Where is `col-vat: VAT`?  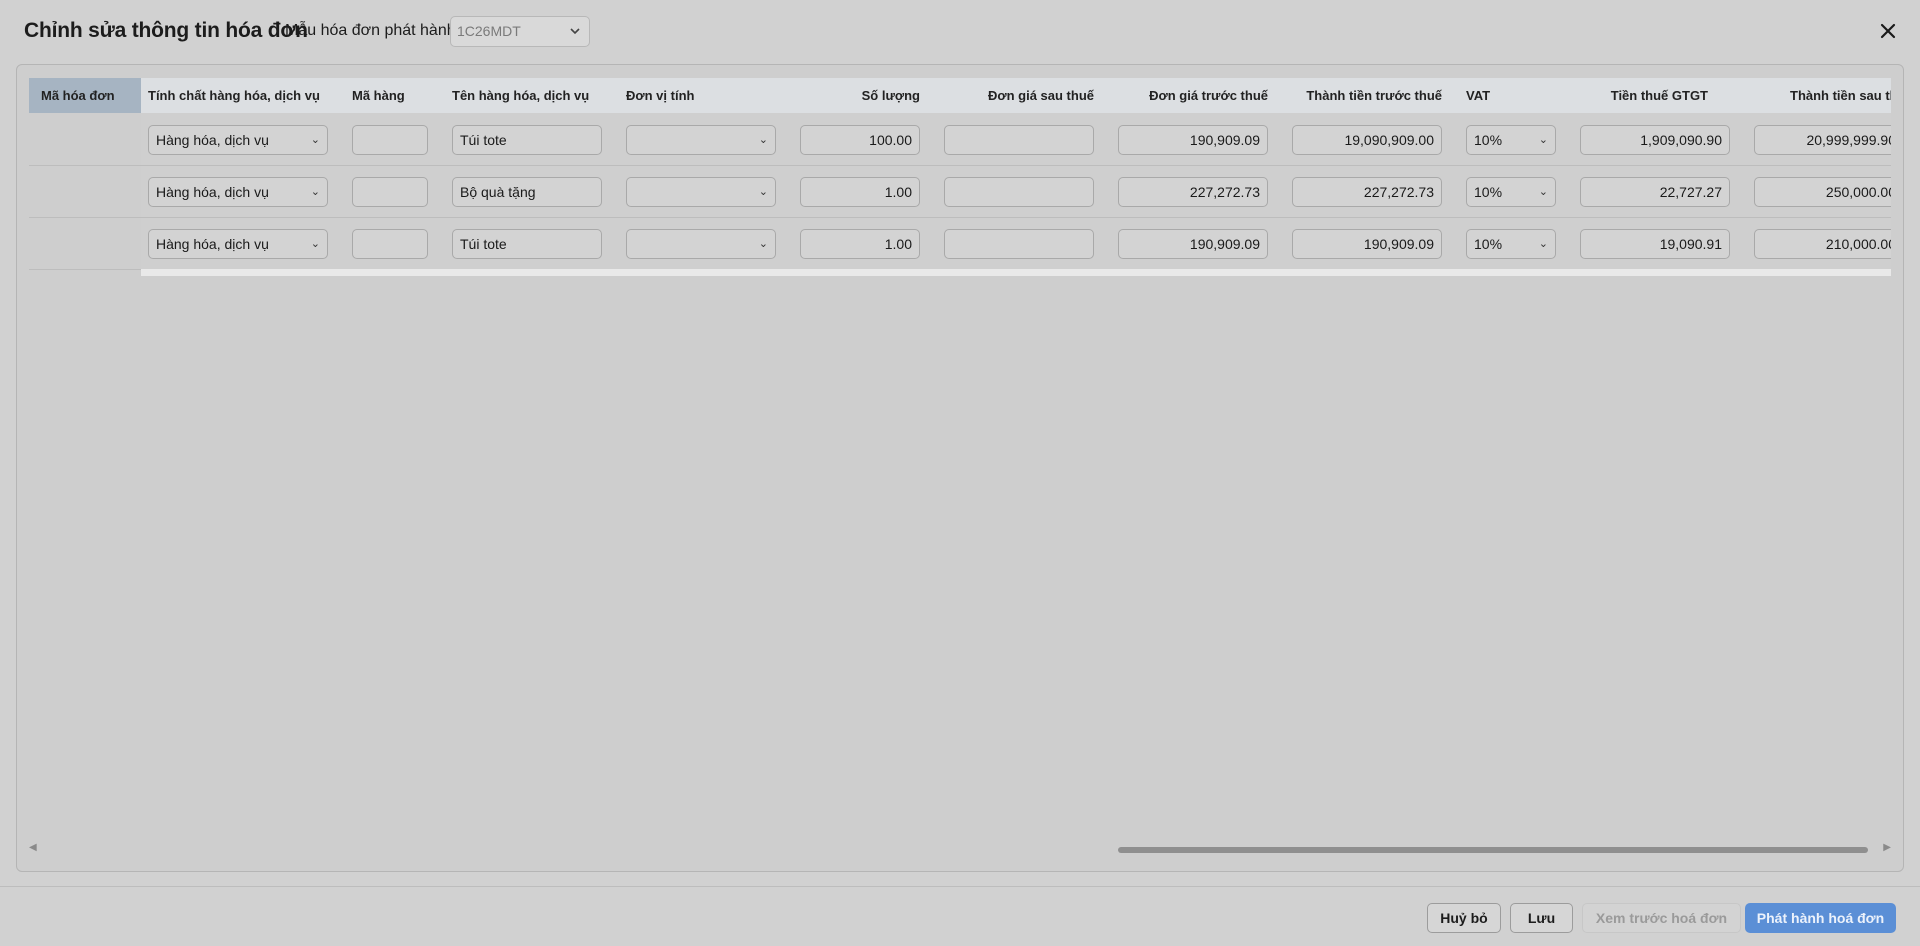 col-vat: VAT is located at coordinates (1478, 95).